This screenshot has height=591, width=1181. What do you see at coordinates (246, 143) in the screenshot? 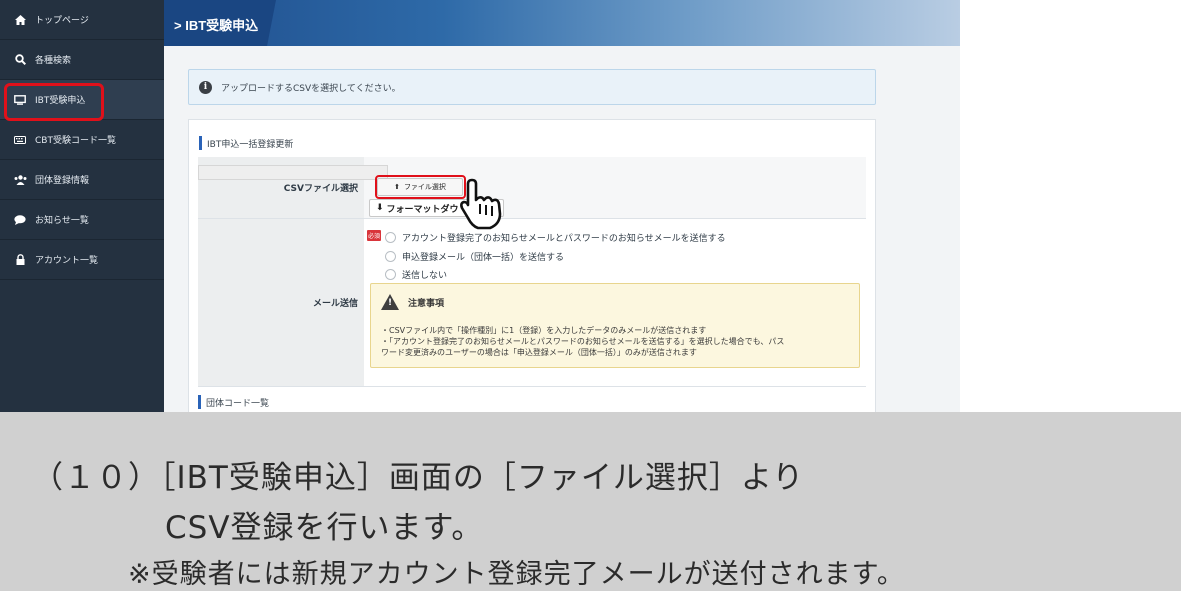
I see `section-title: IBT申込一括登録更新` at bounding box center [246, 143].